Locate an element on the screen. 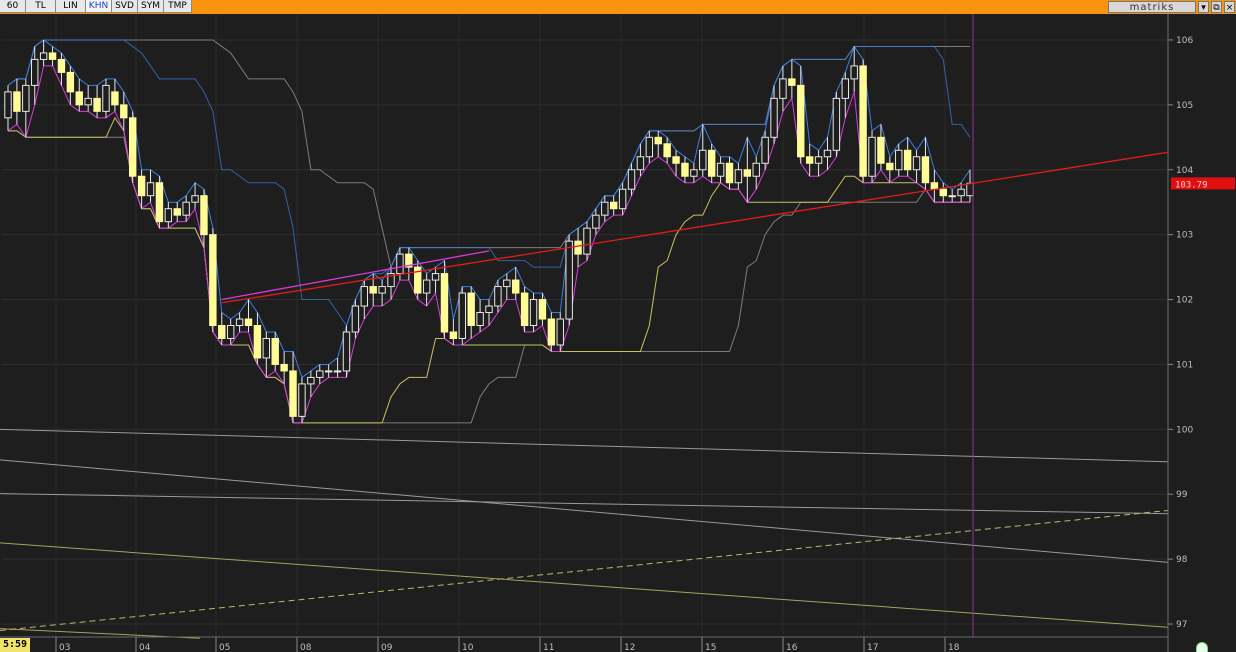 This screenshot has height=652, width=1236. x-tick-label: 04 is located at coordinates (145, 647).